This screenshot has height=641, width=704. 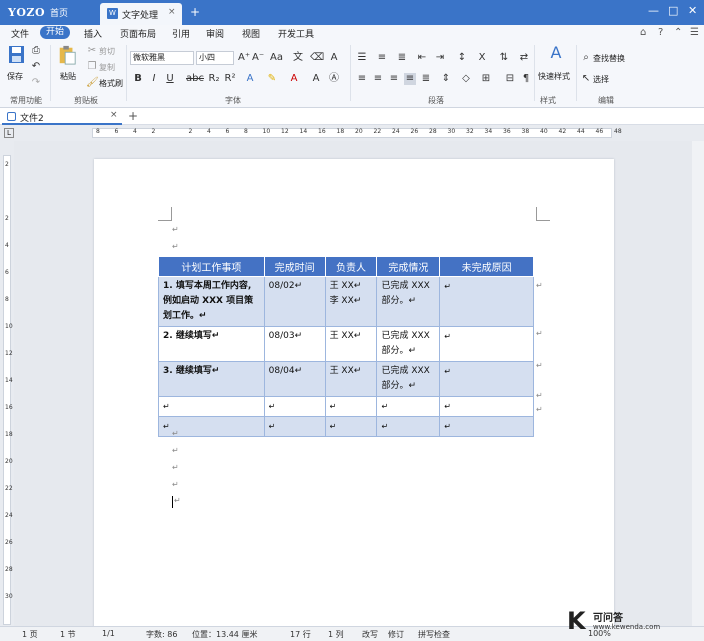 What do you see at coordinates (111, 83) in the screenshot?
I see `format-painter-button: 格式刷` at bounding box center [111, 83].